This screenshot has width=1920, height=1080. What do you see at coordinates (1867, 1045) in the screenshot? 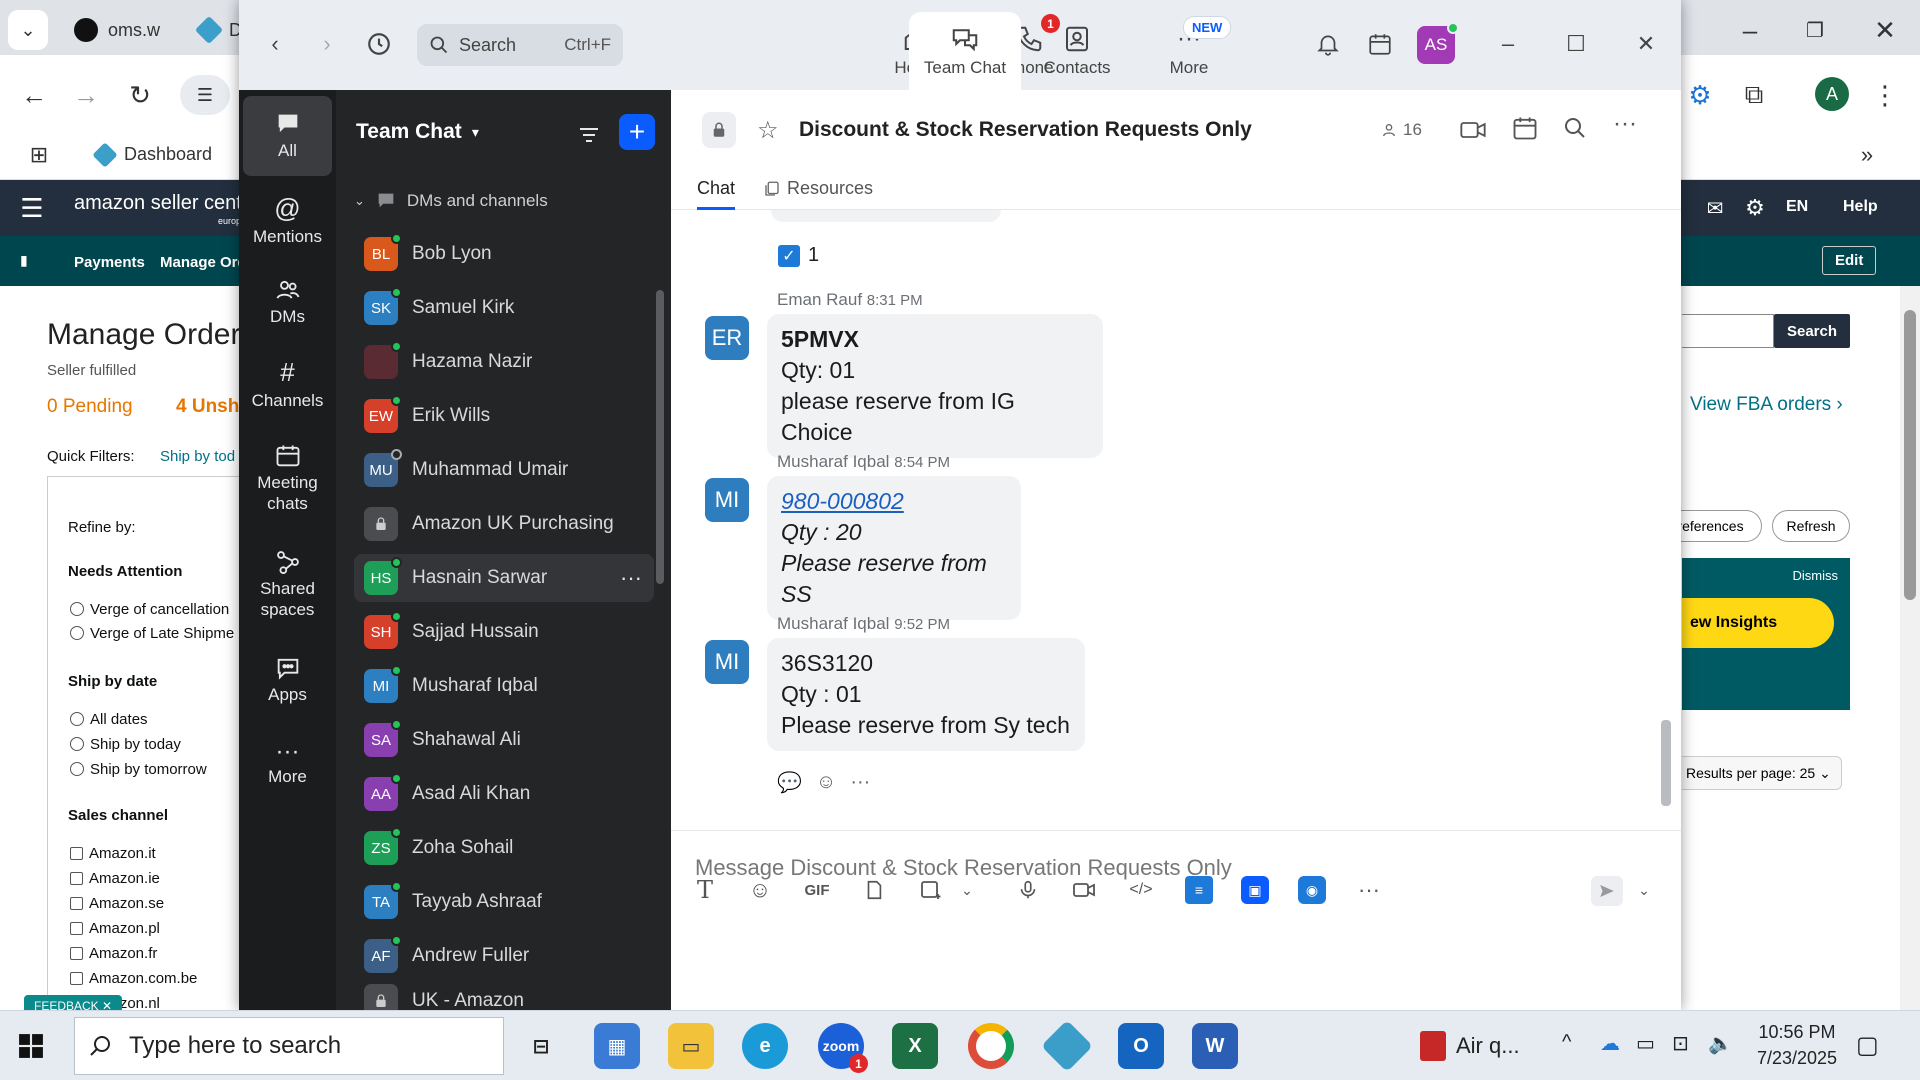
I see `notification-center-icon: ▢` at bounding box center [1867, 1045].